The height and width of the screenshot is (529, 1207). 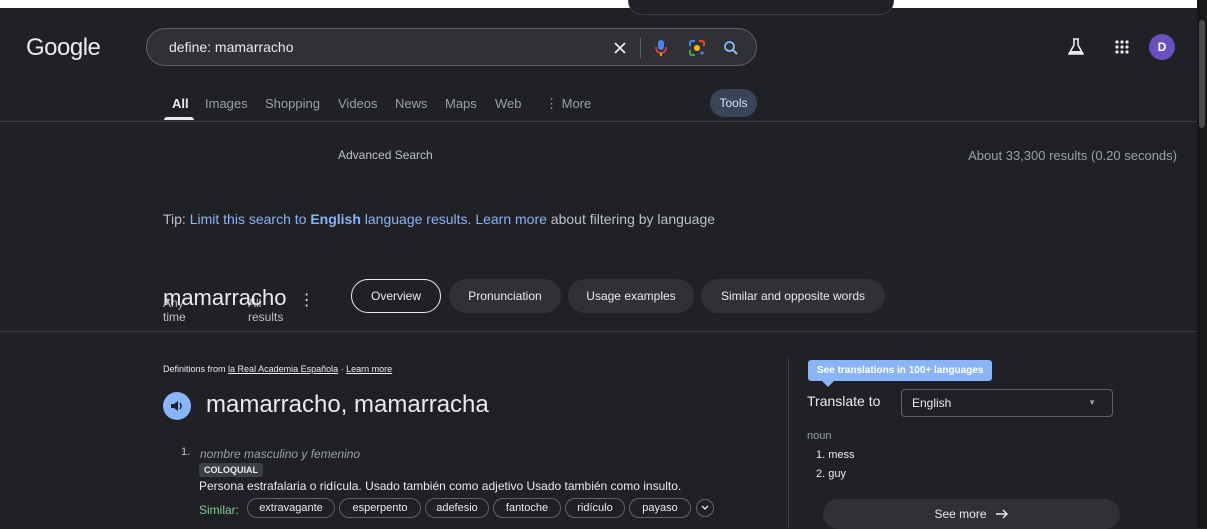 I want to click on expand-similar-button, so click(x=705, y=508).